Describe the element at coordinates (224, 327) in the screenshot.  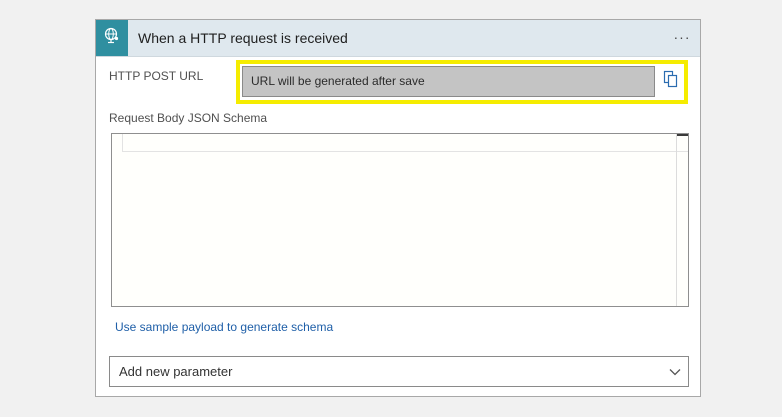
I see `sample-payload-link: Use sample payload to generate schema` at that location.